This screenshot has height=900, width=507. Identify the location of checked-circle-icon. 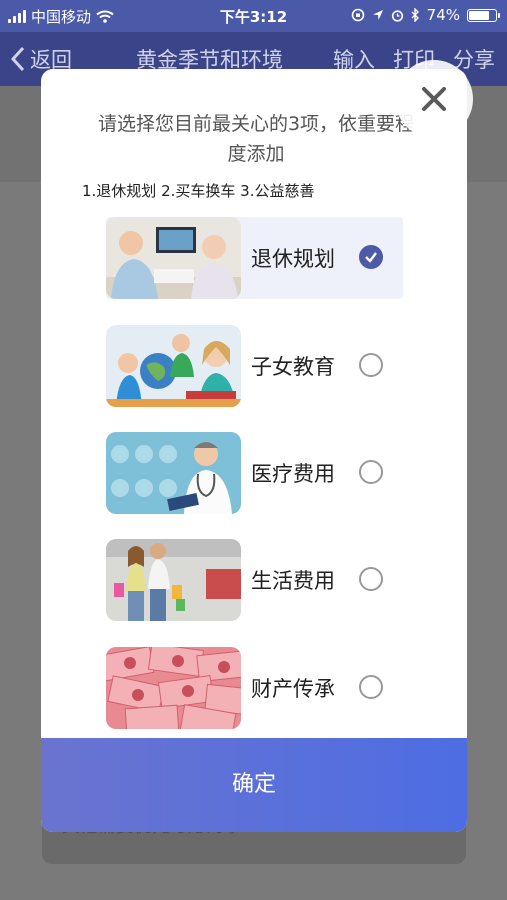
(371, 257).